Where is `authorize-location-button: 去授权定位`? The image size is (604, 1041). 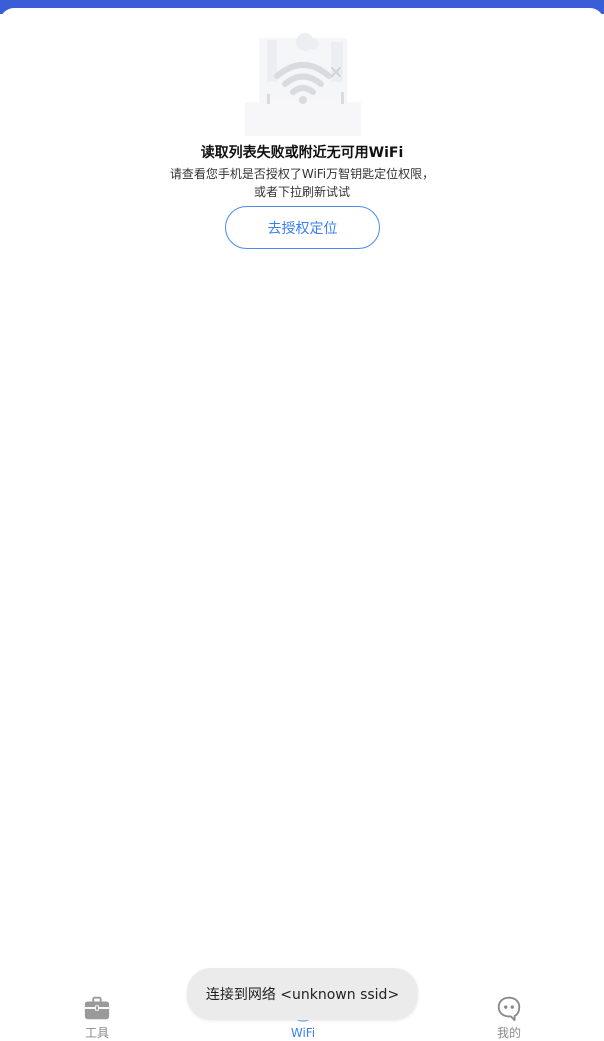 authorize-location-button: 去授权定位 is located at coordinates (302, 227).